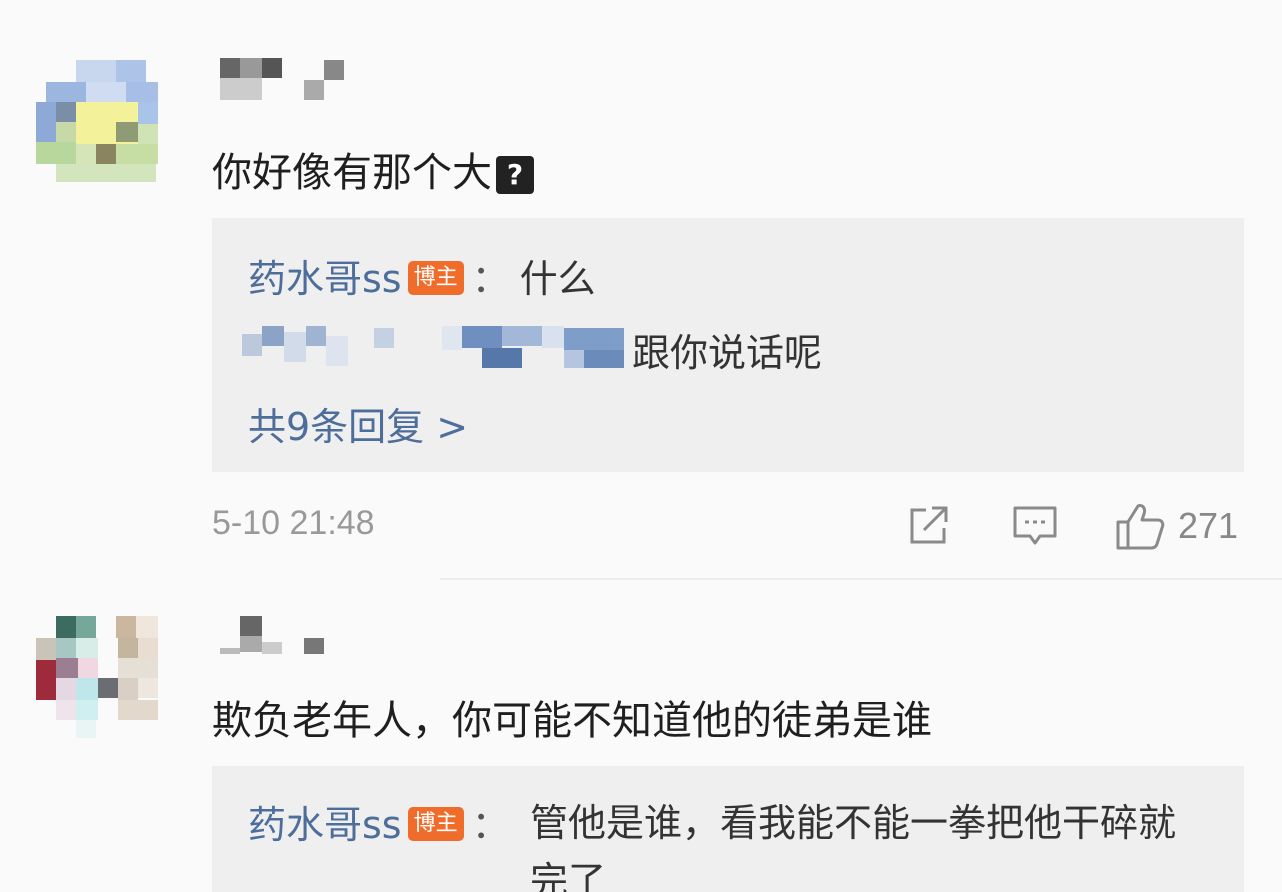  I want to click on comment-text: 你好像有那个大?, so click(373, 169).